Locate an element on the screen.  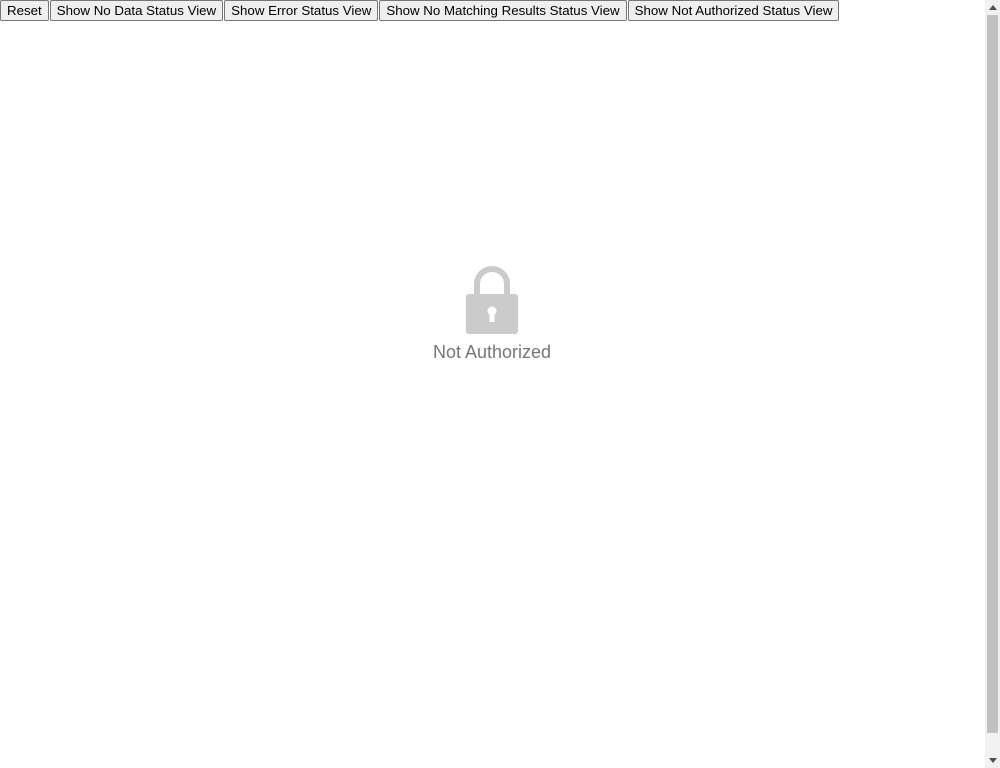
status-label: Not Authorized is located at coordinates (492, 352).